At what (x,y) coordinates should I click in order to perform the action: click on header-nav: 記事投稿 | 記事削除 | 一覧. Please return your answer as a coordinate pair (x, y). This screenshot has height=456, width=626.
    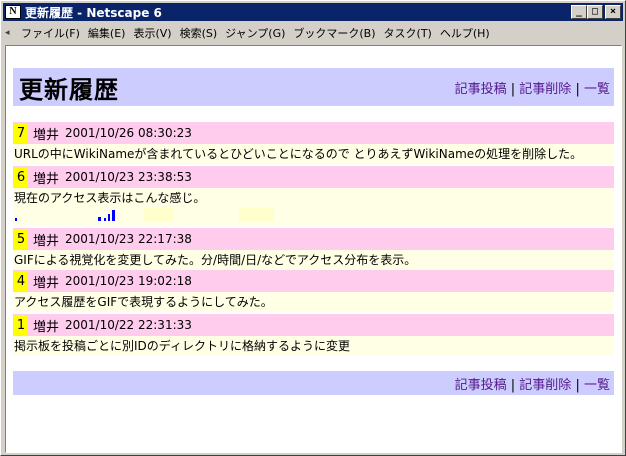
    Looking at the image, I should click on (532, 87).